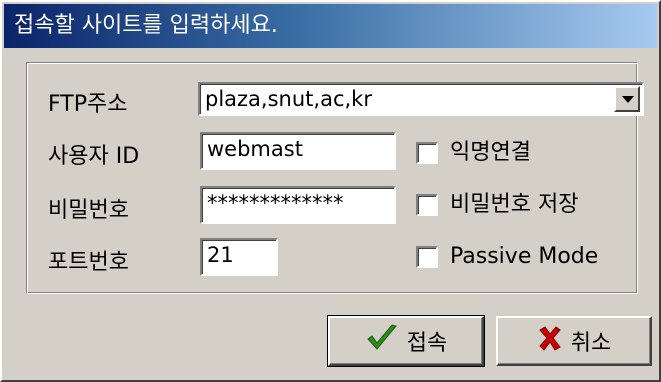 The width and height of the screenshot is (661, 382). I want to click on save-password-checkbox, so click(427, 205).